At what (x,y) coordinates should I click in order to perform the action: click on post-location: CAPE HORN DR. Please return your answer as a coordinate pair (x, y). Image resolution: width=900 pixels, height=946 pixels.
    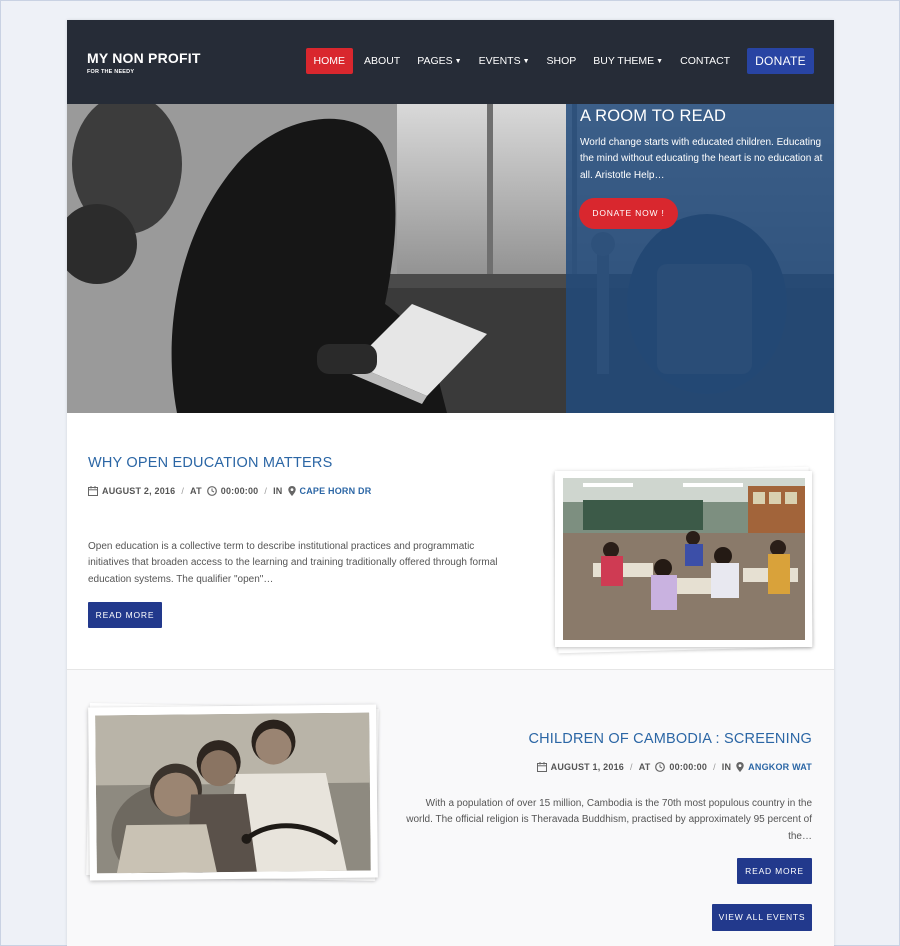
    Looking at the image, I should click on (336, 491).